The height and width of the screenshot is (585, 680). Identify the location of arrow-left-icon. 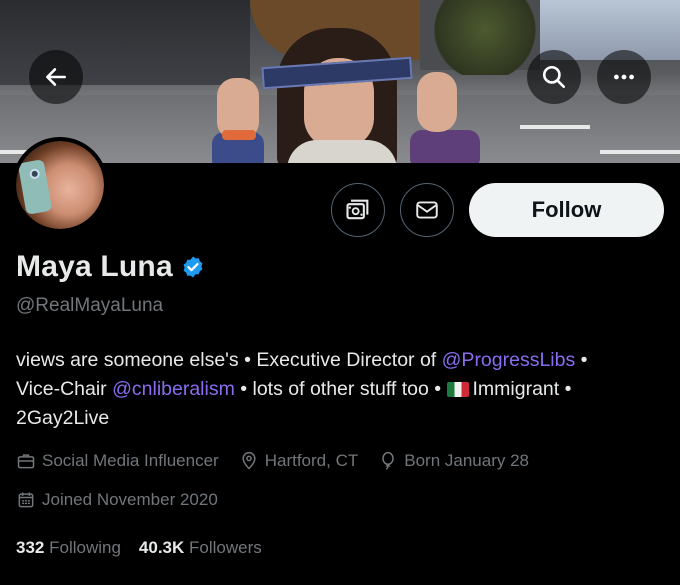
(56, 77).